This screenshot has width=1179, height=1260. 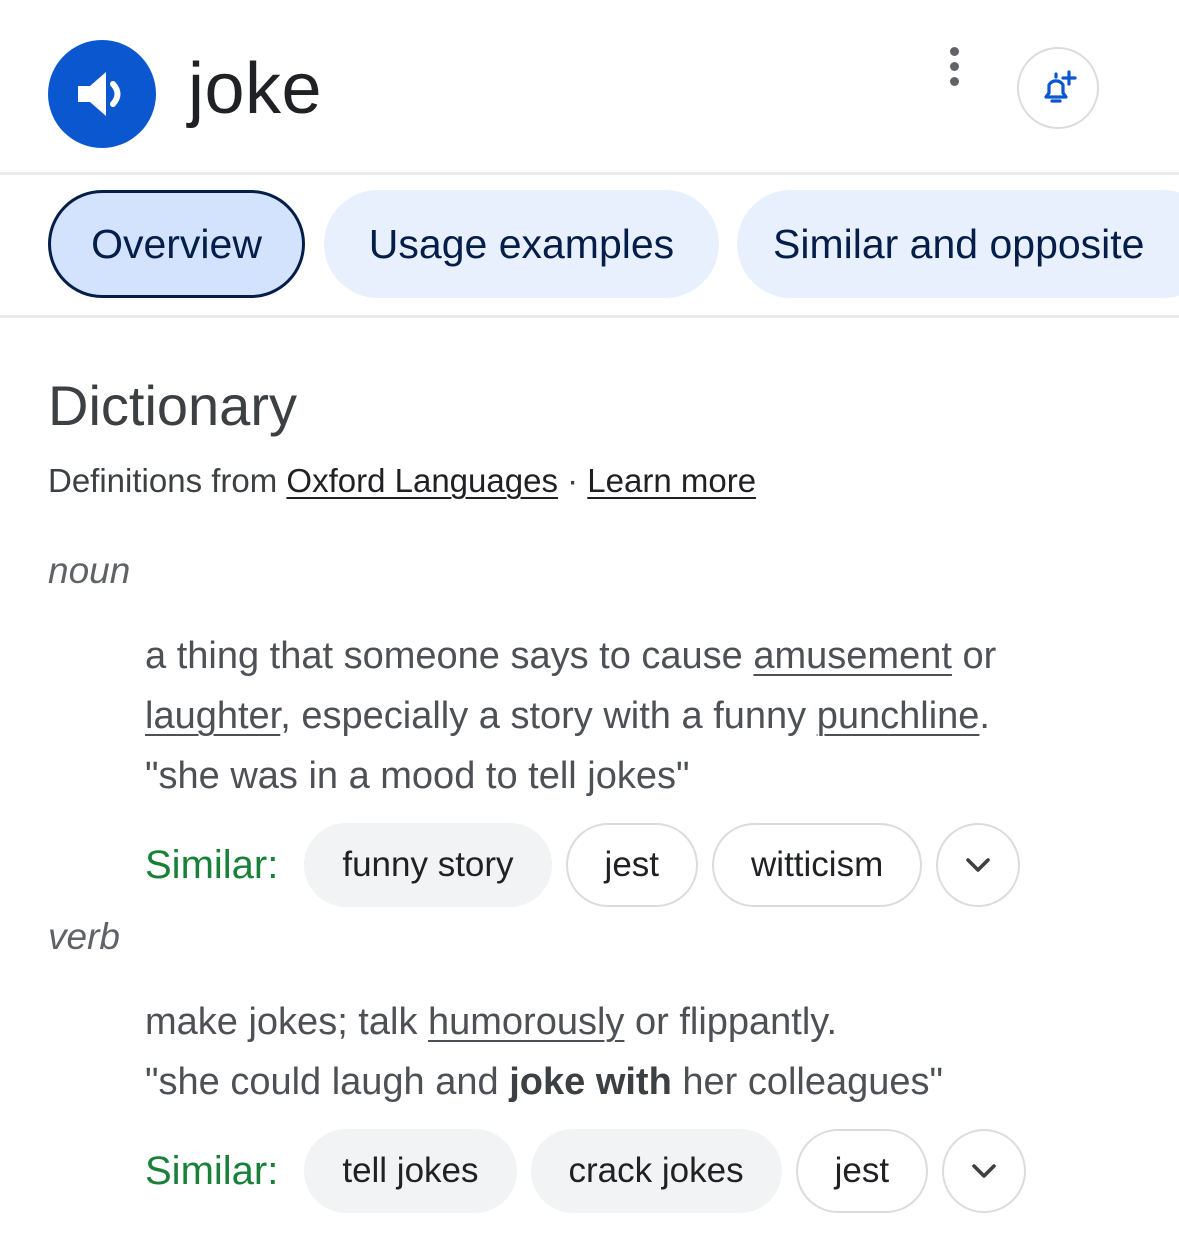 I want to click on tab-label: Similar and opposite, so click(x=959, y=243).